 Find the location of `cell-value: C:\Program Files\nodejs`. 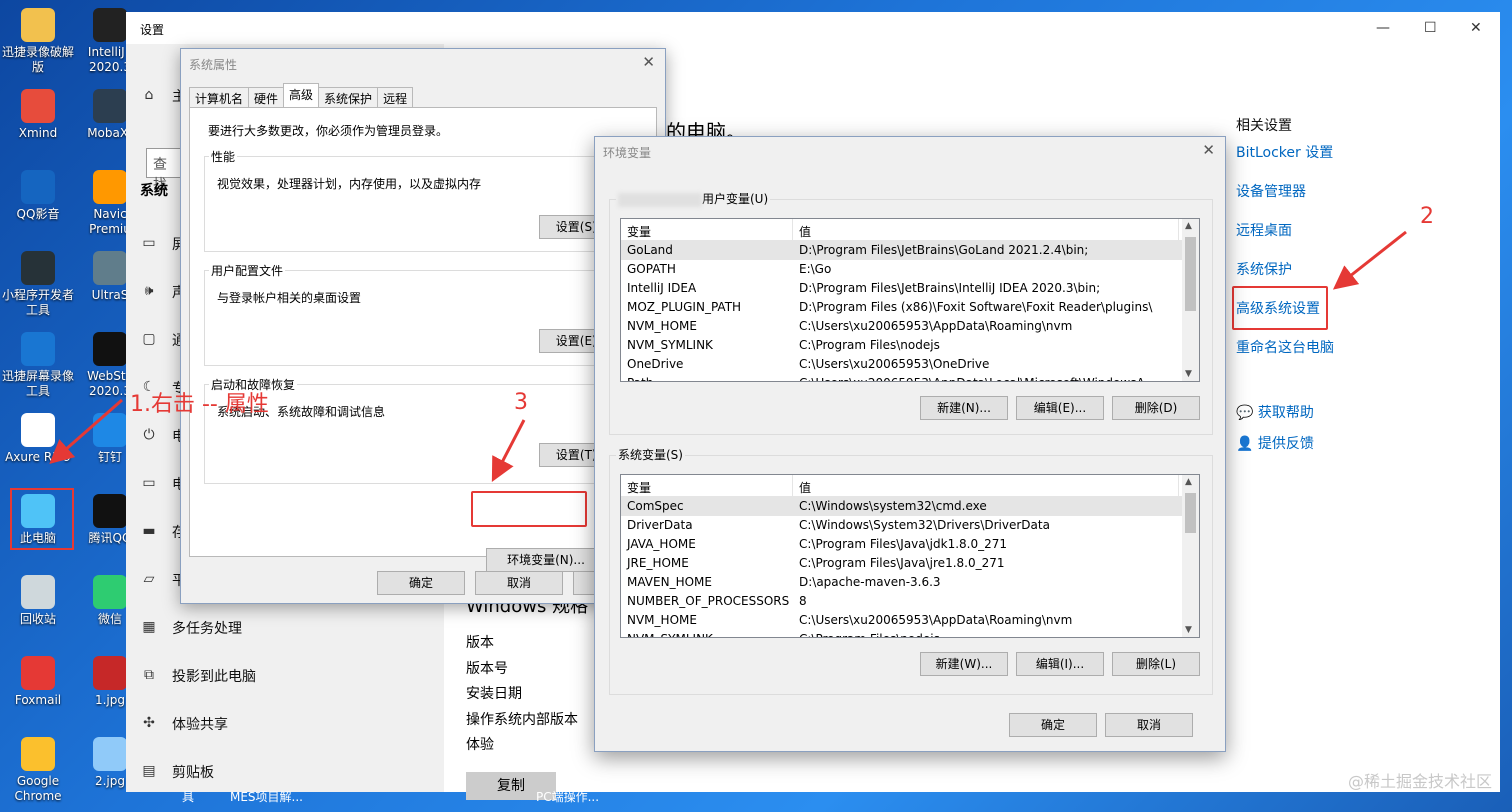

cell-value: C:\Program Files\nodejs is located at coordinates (986, 633).